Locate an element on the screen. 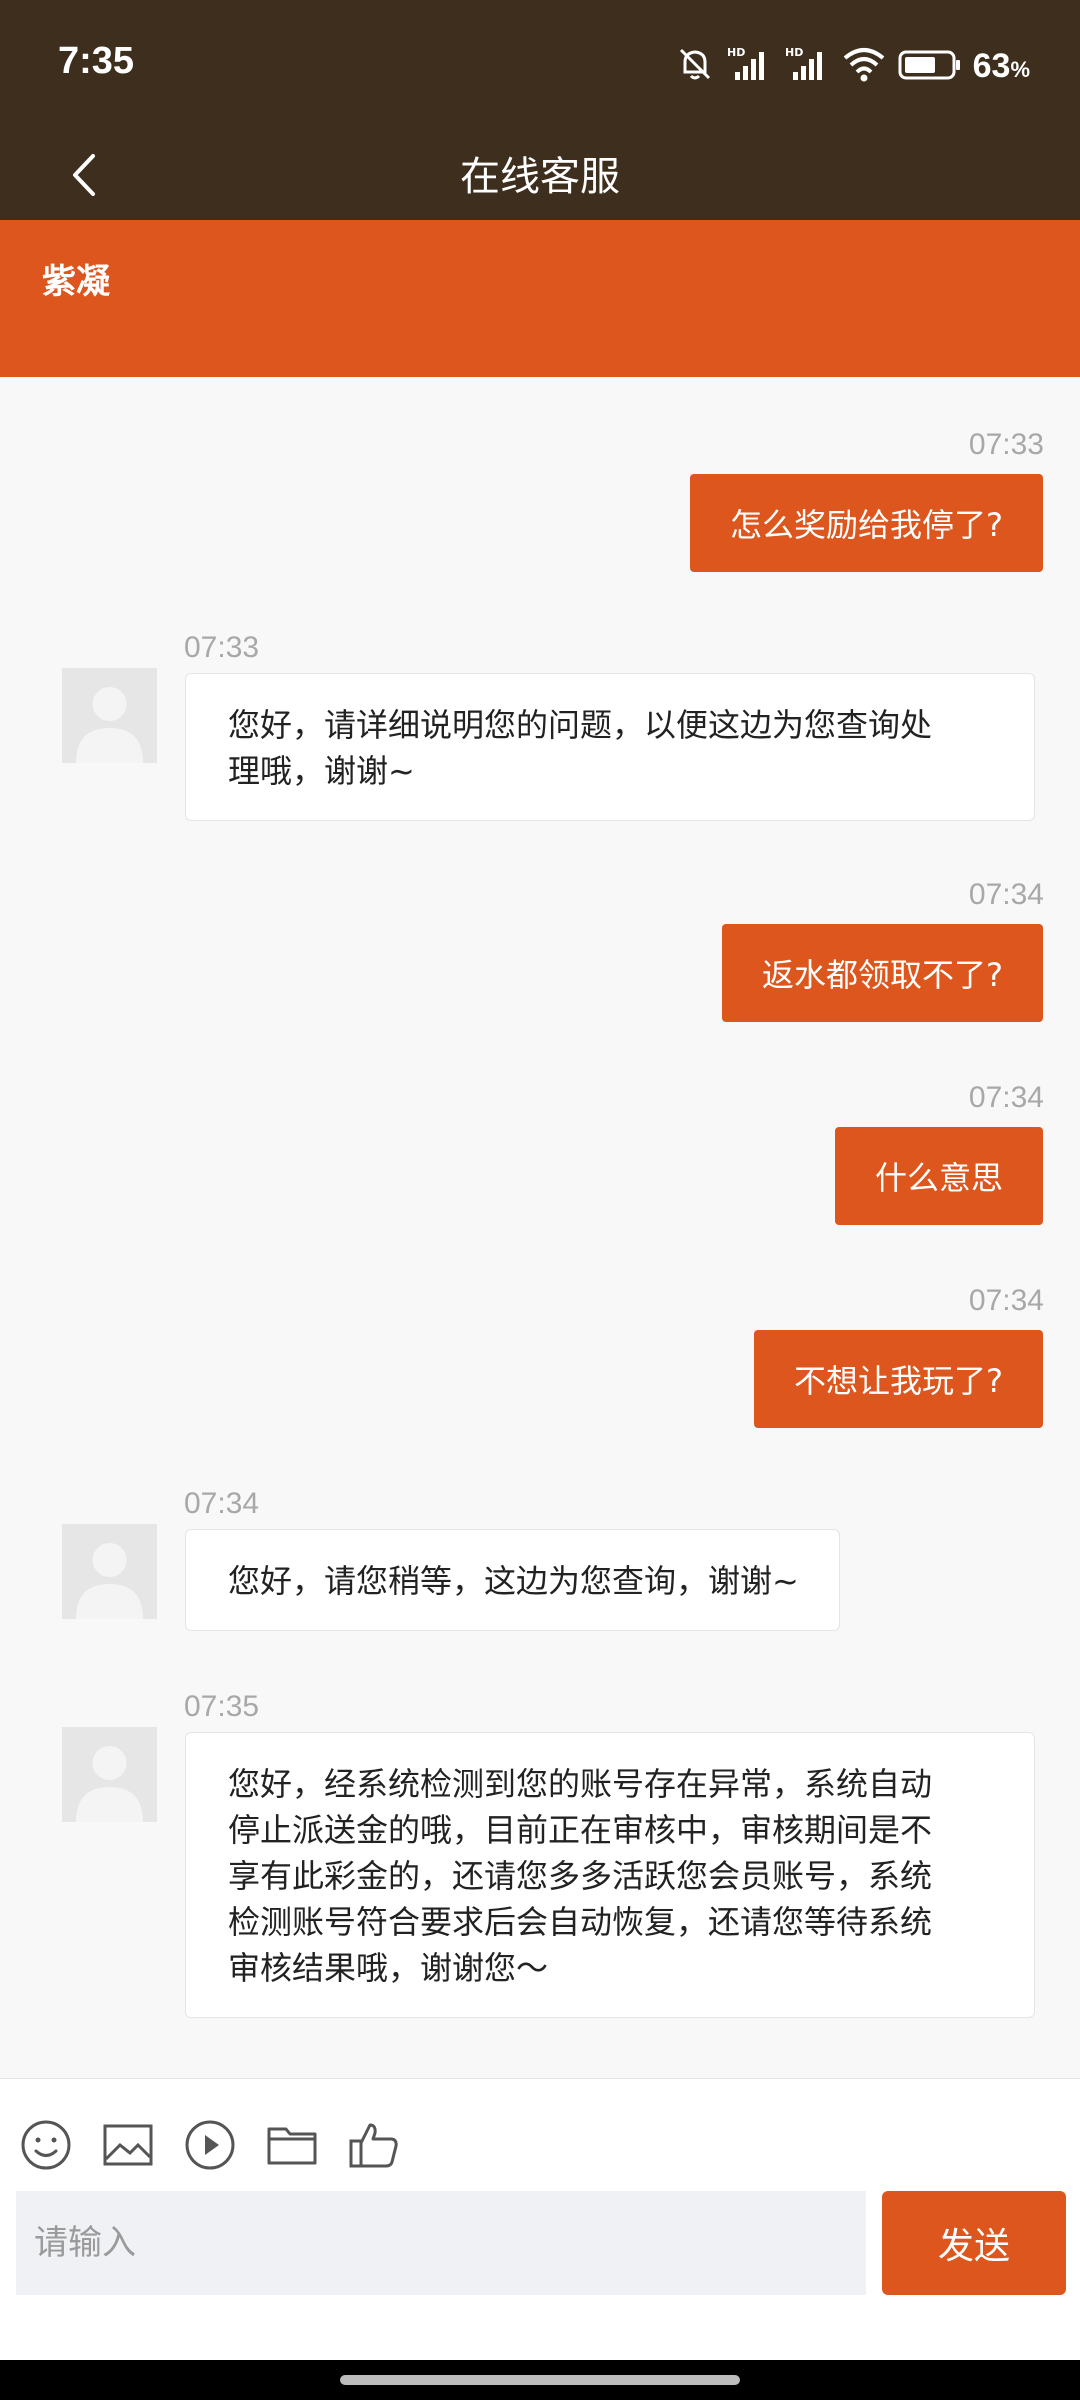  agent-banner: 紫凝 is located at coordinates (540, 298).